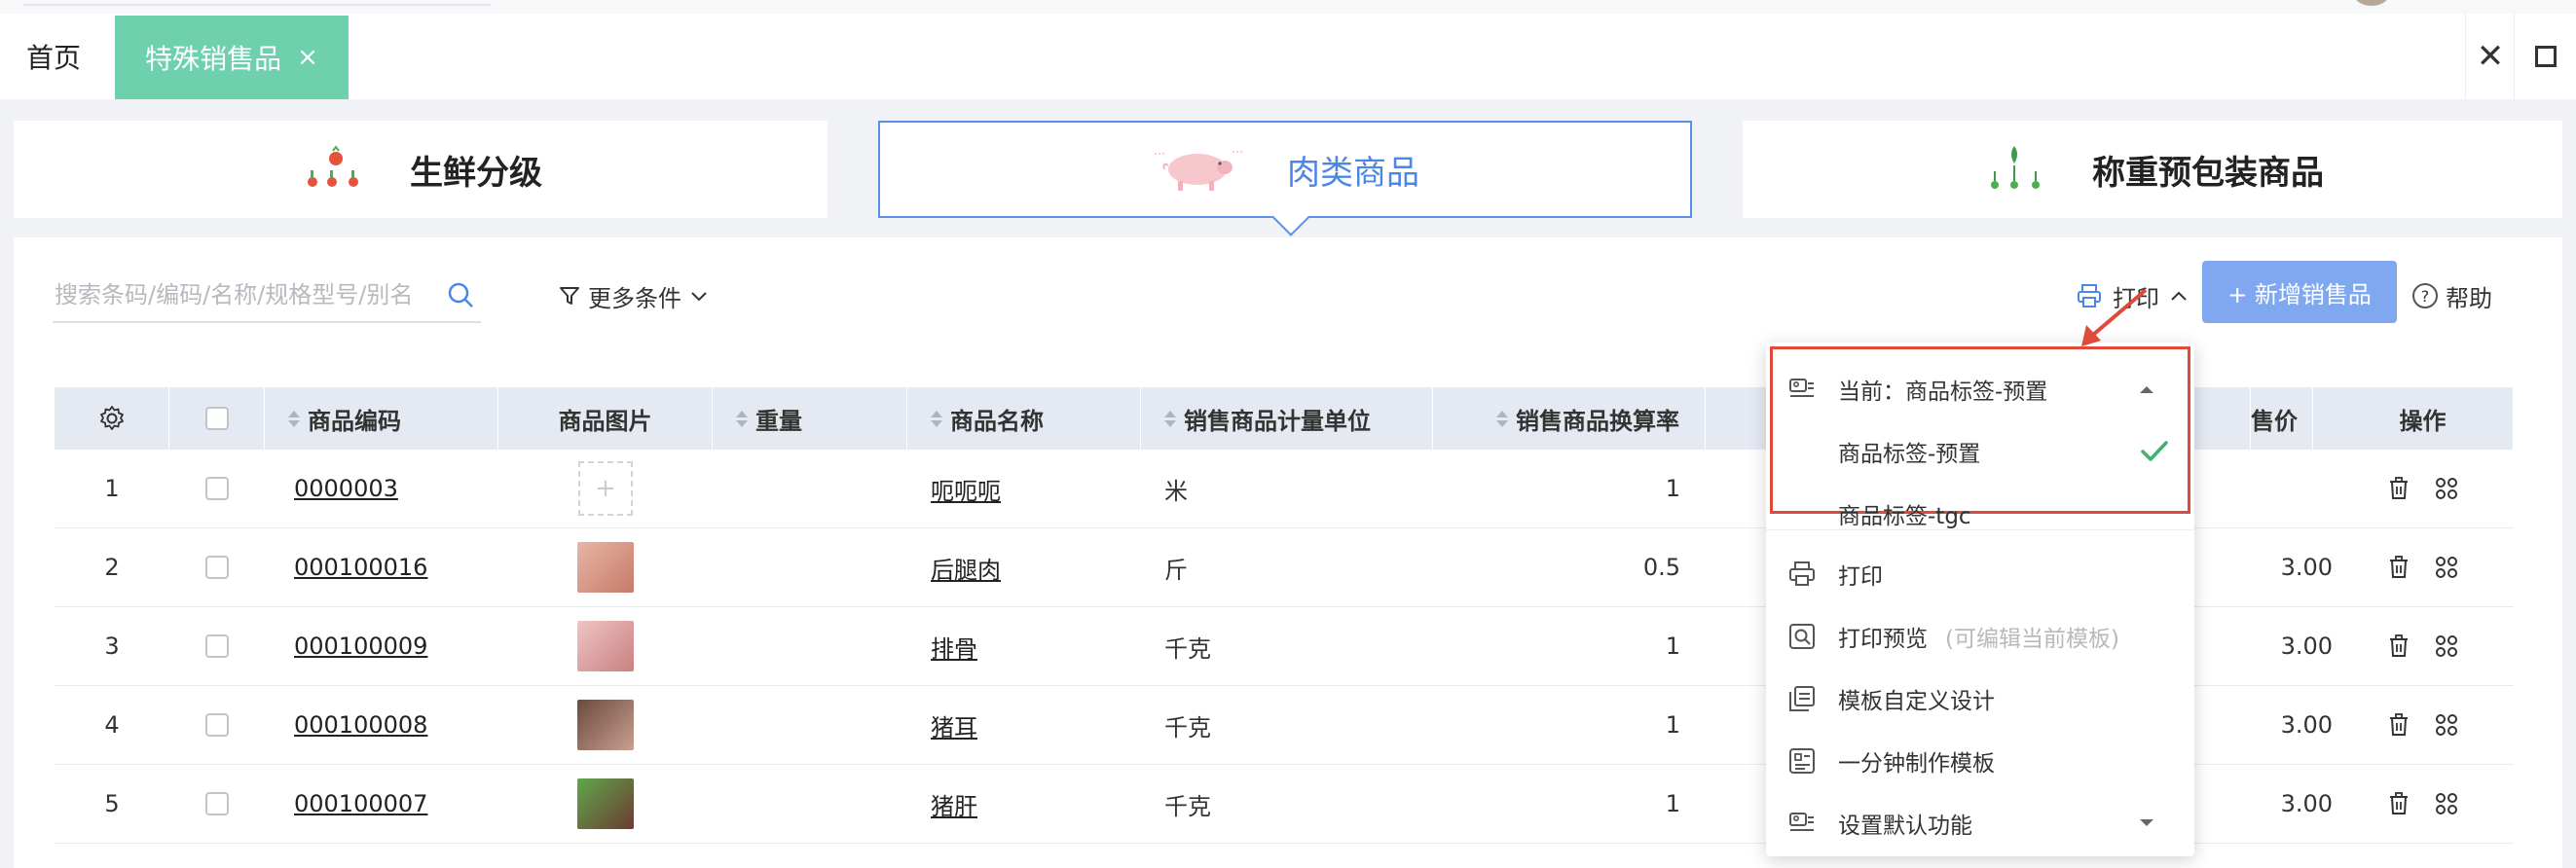 Image resolution: width=2576 pixels, height=868 pixels. I want to click on product-name-link: 呃呃呃, so click(966, 489).